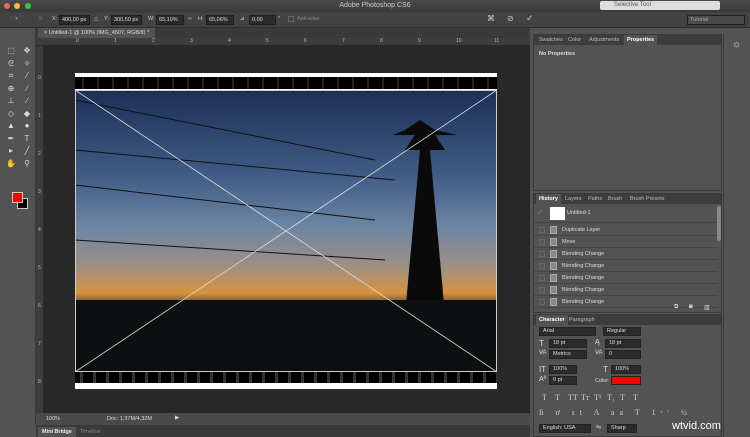 This screenshot has height=437, width=750. Describe the element at coordinates (11, 88) in the screenshot. I see `spot-healing-tool-icon: ⊕` at that location.